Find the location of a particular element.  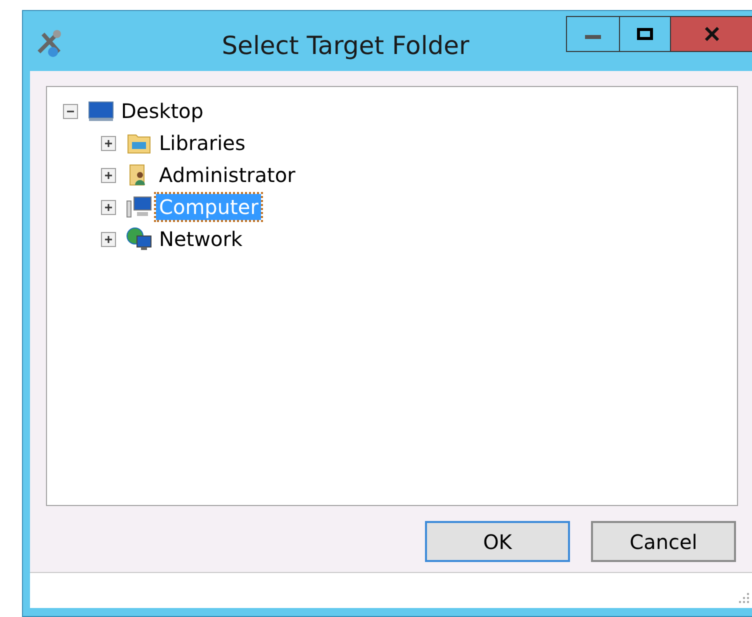

tree-item: Libraries is located at coordinates (202, 143).